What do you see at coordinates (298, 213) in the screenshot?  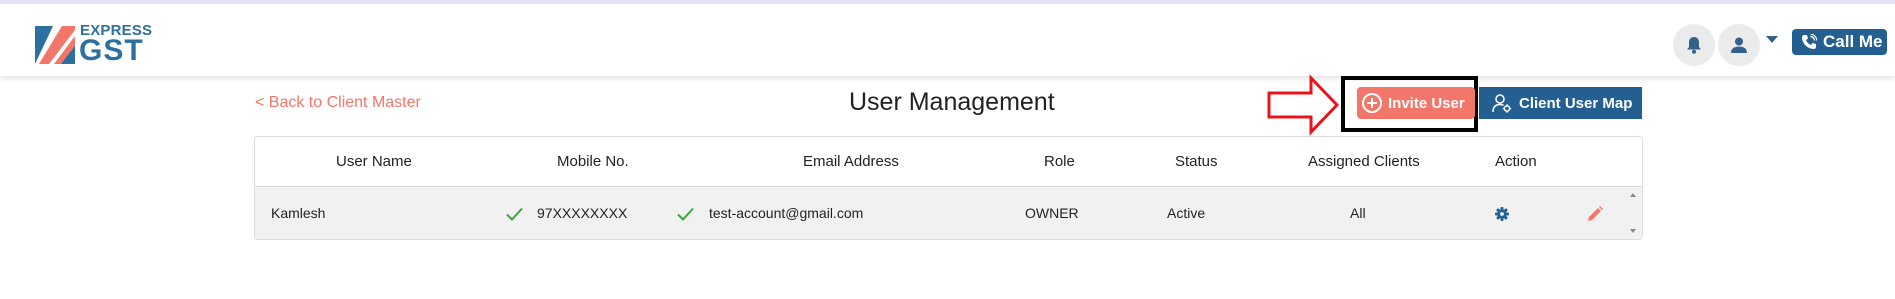 I see `cell-user-name: Kamlesh` at bounding box center [298, 213].